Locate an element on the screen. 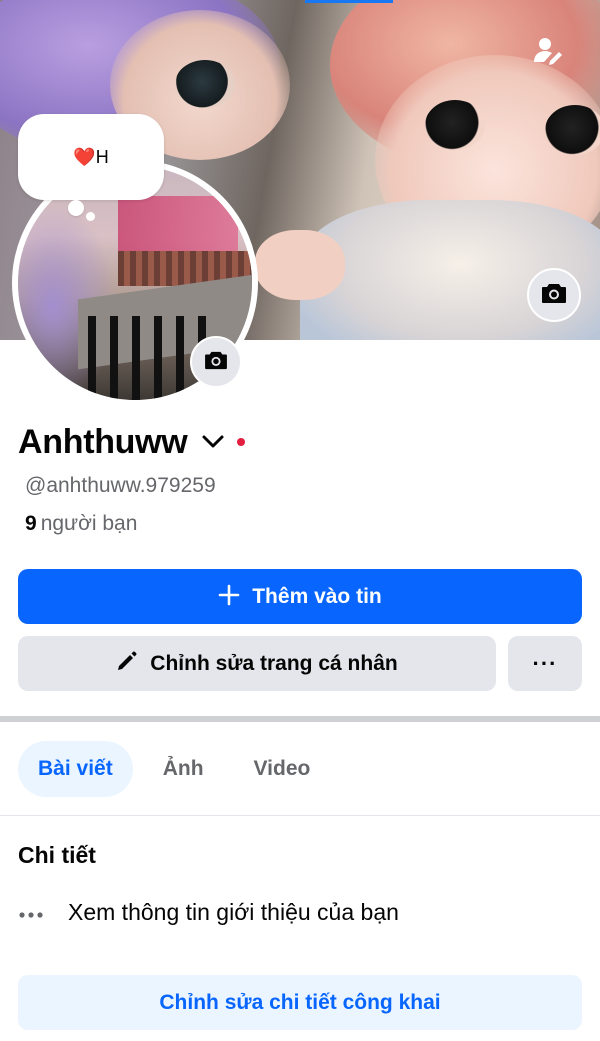  note-bubble-tail is located at coordinates (76, 208).